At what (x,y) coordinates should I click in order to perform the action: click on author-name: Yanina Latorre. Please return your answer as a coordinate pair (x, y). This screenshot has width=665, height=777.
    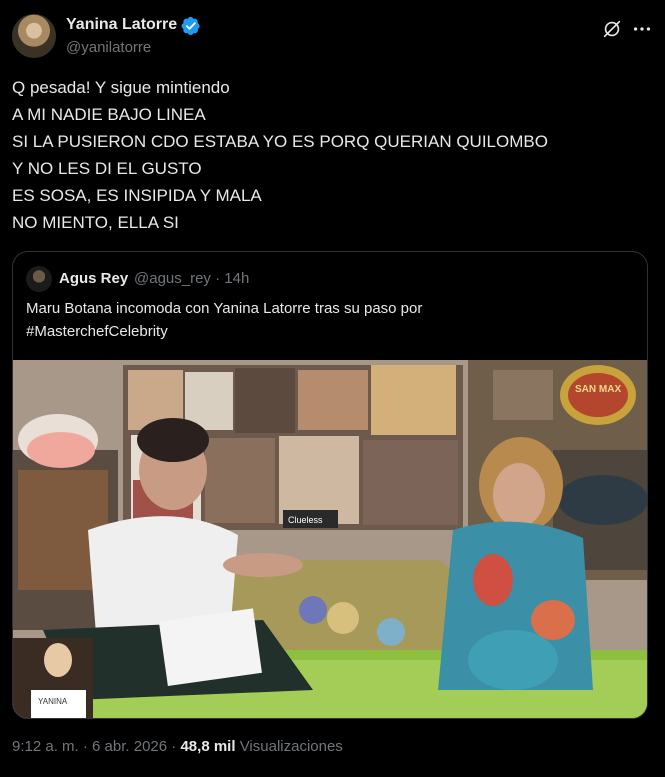
    Looking at the image, I should click on (121, 25).